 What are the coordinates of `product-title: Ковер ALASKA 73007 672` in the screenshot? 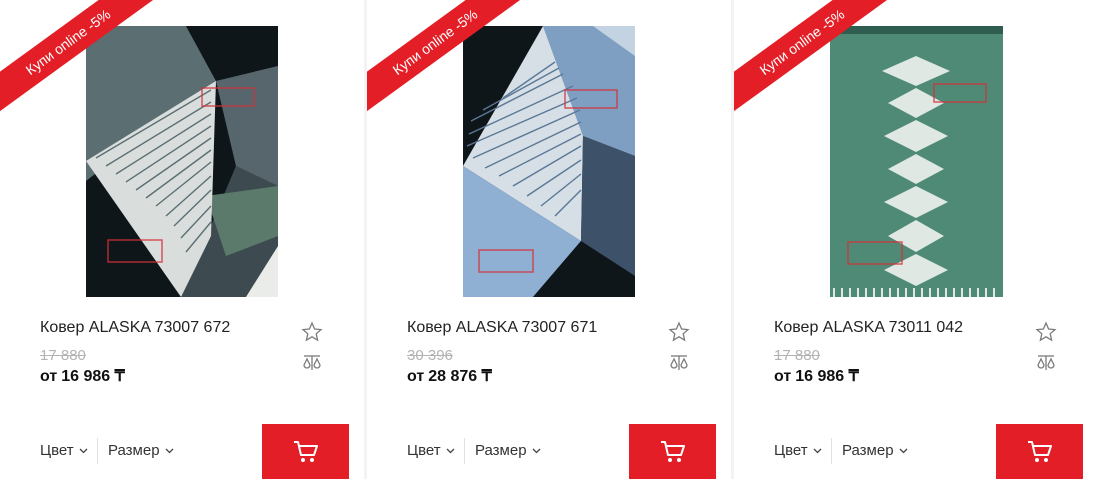 It's located at (135, 328).